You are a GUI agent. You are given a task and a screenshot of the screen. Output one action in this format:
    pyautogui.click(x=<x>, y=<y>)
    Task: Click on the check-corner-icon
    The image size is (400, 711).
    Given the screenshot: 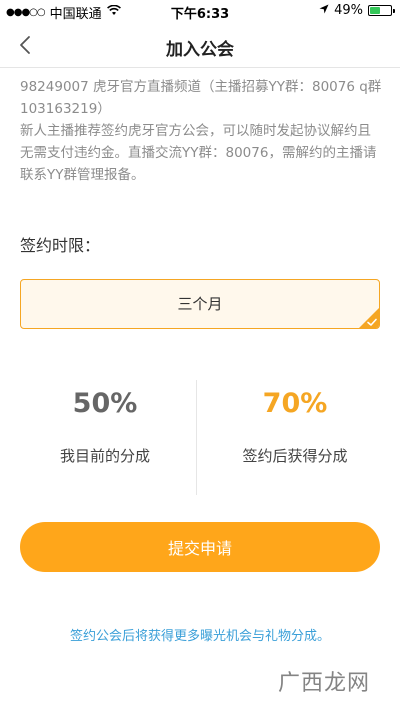 What is the action you would take?
    pyautogui.click(x=369, y=318)
    